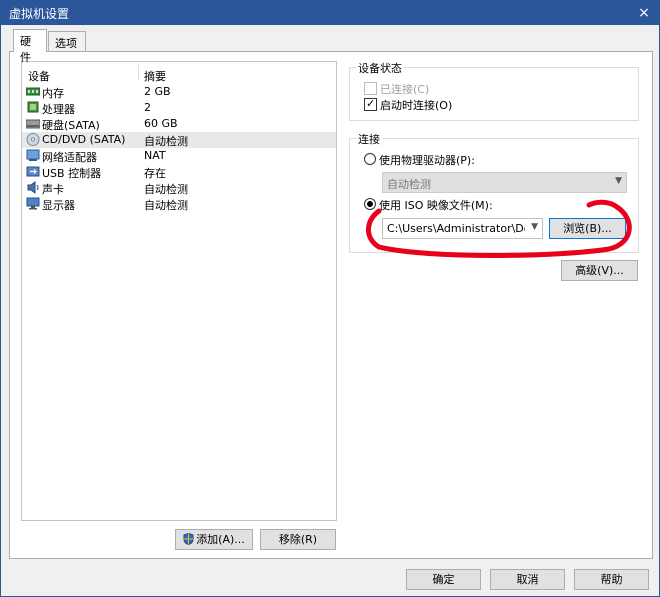 This screenshot has width=660, height=597. What do you see at coordinates (147, 107) in the screenshot?
I see `device-summary: 2` at bounding box center [147, 107].